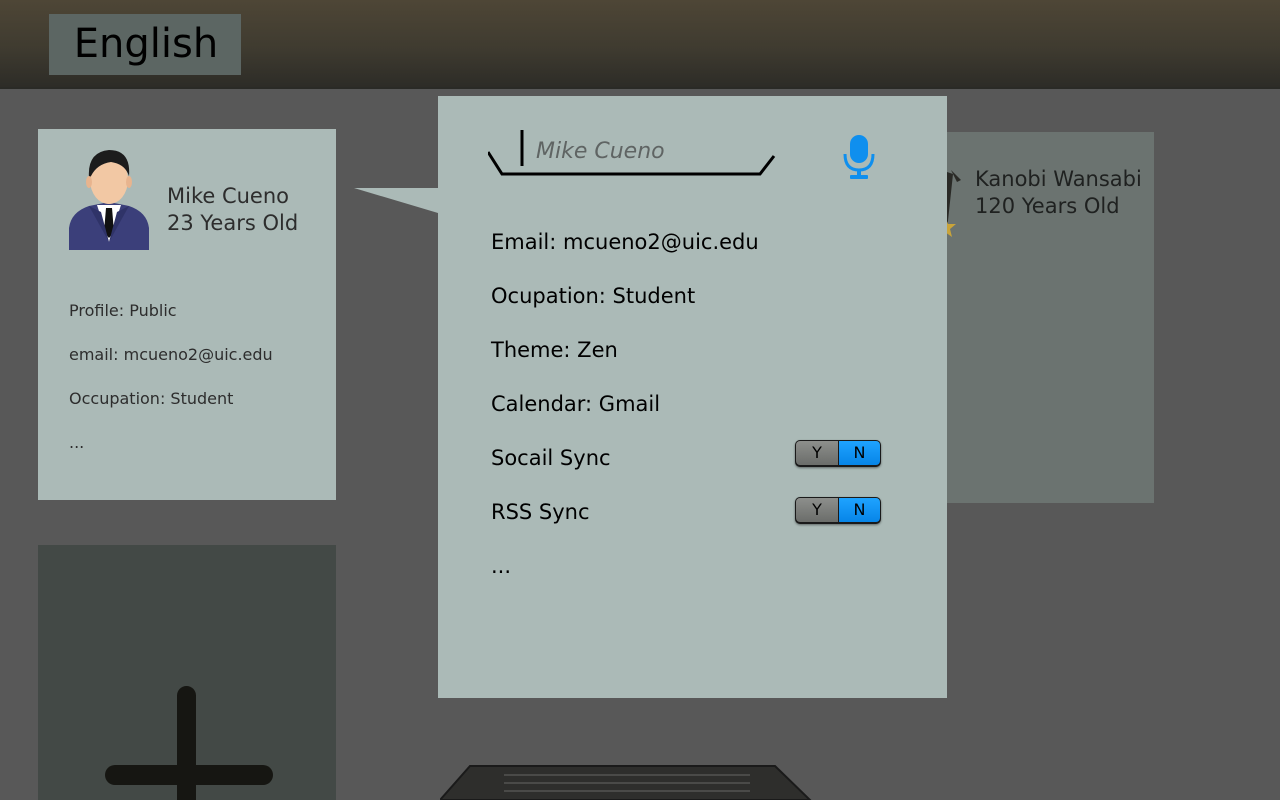  I want to click on detail-email: email: mcueno2@uic.edu, so click(171, 354).